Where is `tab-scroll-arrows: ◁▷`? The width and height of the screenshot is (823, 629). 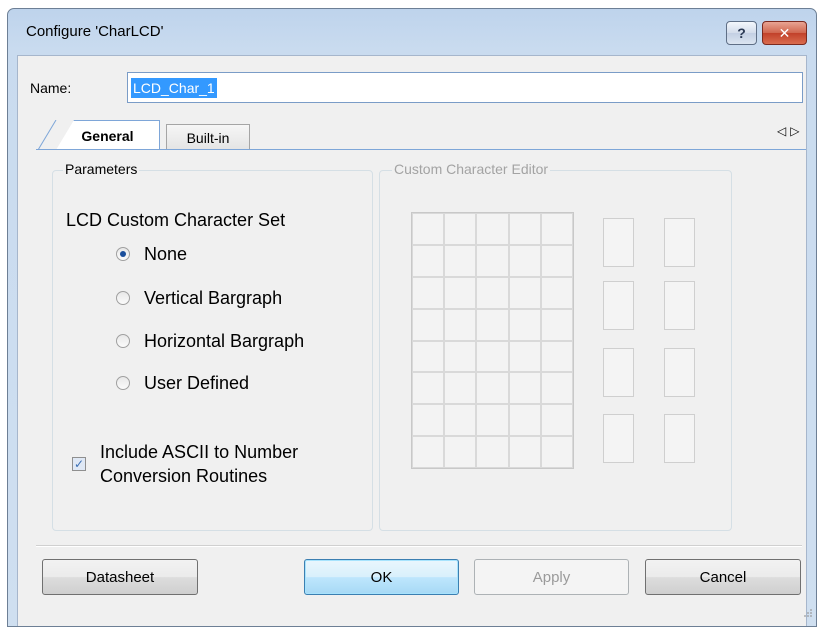 tab-scroll-arrows: ◁▷ is located at coordinates (790, 131).